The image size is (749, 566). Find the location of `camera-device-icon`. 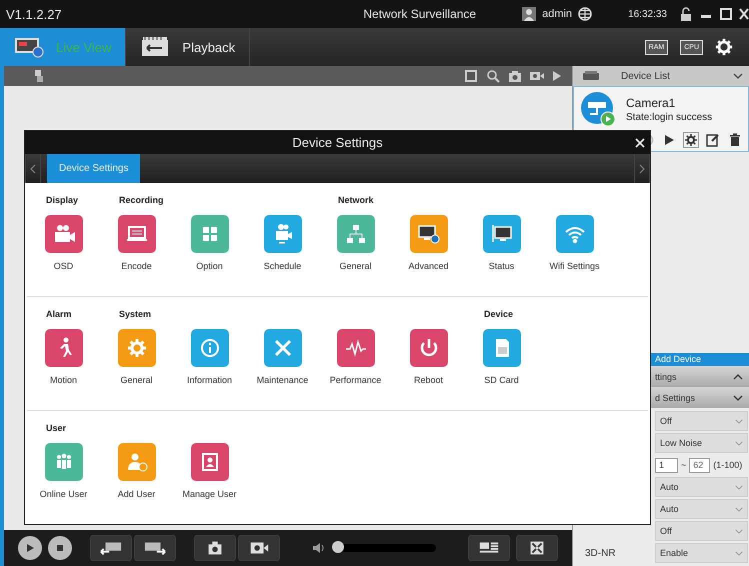

camera-device-icon is located at coordinates (598, 109).